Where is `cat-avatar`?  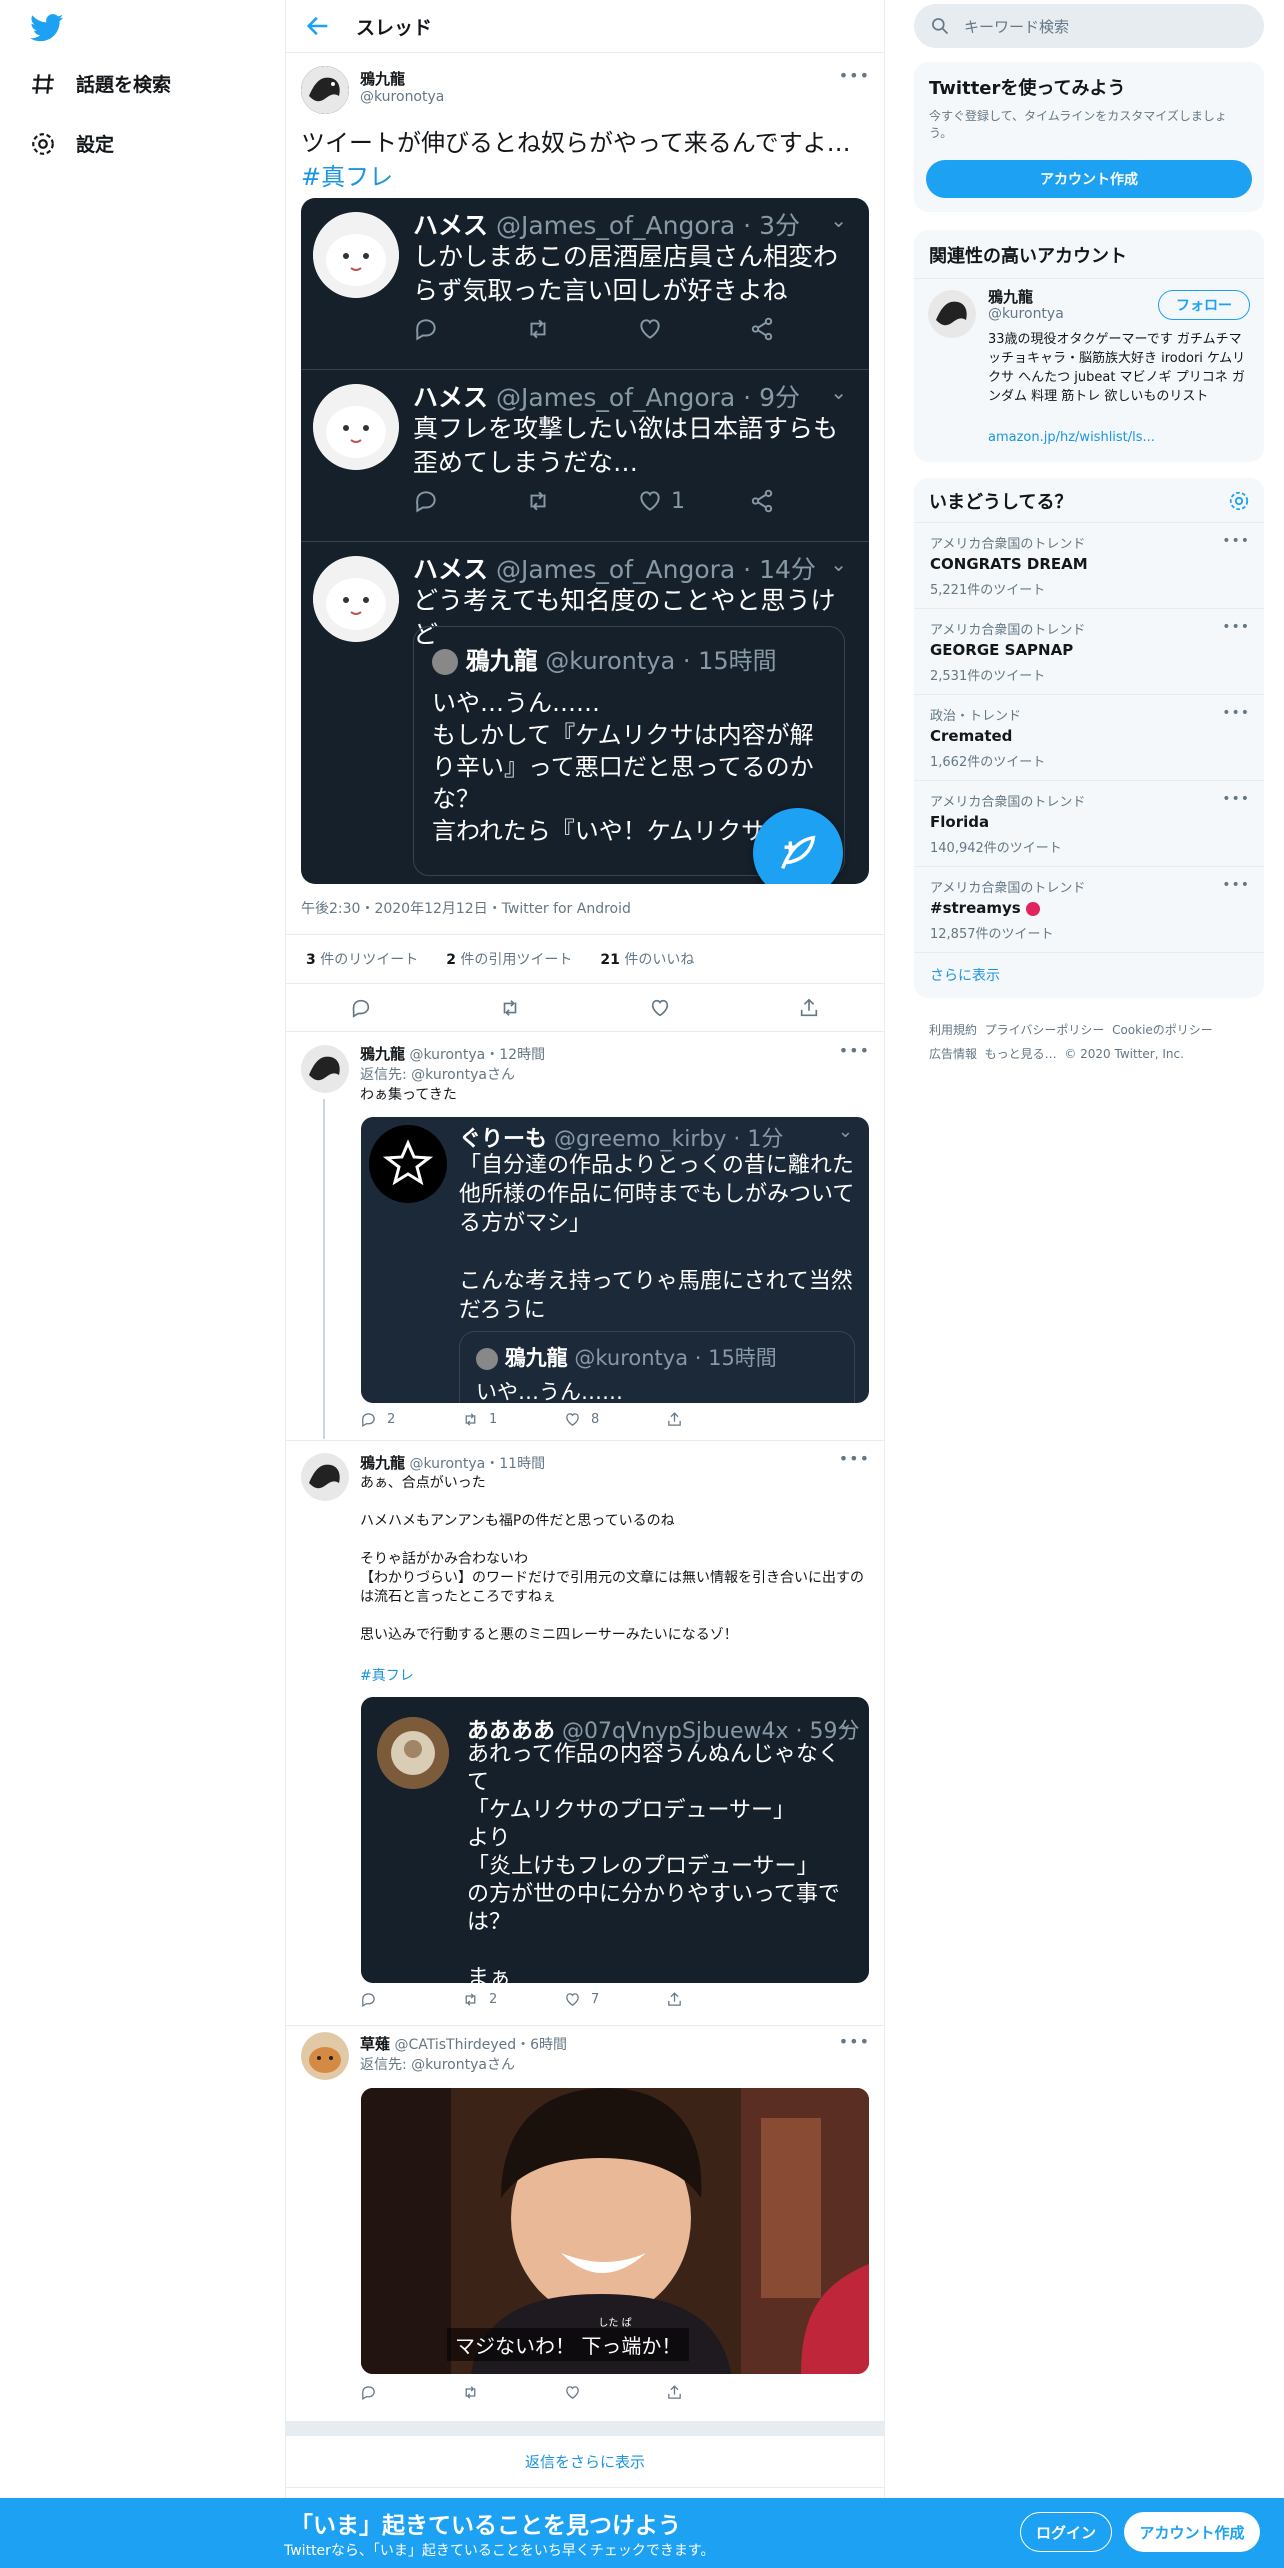 cat-avatar is located at coordinates (356, 255).